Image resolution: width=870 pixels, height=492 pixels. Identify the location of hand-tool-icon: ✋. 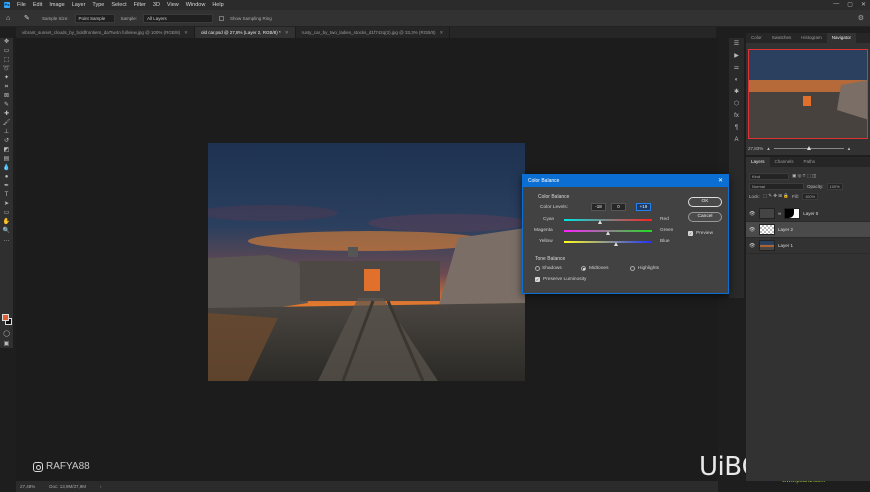
(6, 222).